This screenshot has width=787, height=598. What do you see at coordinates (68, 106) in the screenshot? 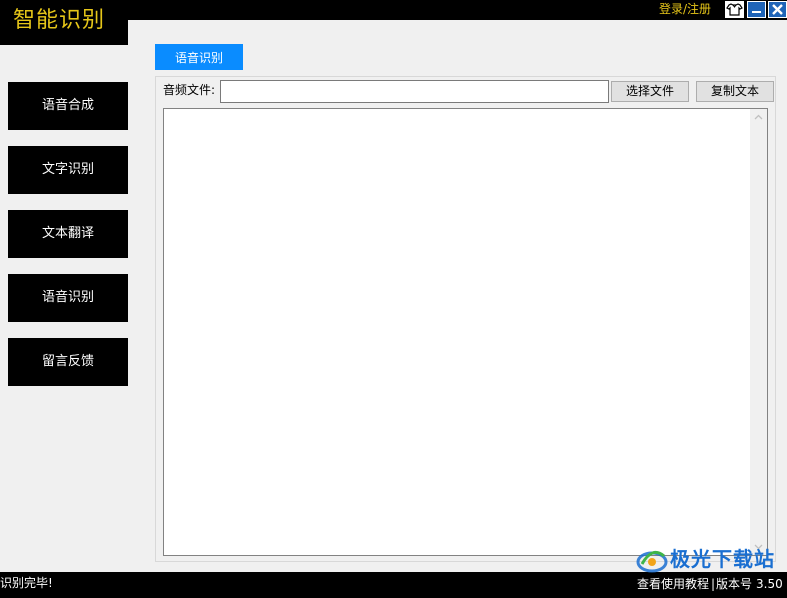
I see `sidebar-item-speech-synthesis: 语音合成` at bounding box center [68, 106].